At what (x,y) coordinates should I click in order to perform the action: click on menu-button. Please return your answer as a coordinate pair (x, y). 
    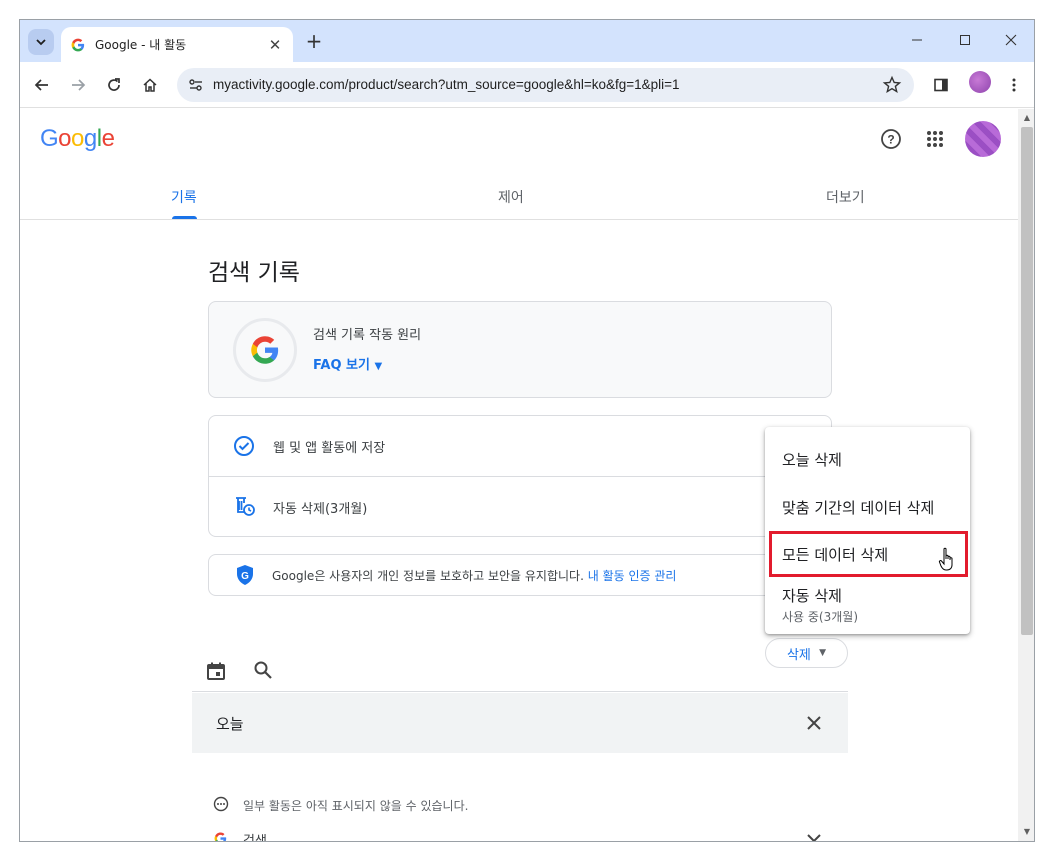
    Looking at the image, I should click on (1014, 85).